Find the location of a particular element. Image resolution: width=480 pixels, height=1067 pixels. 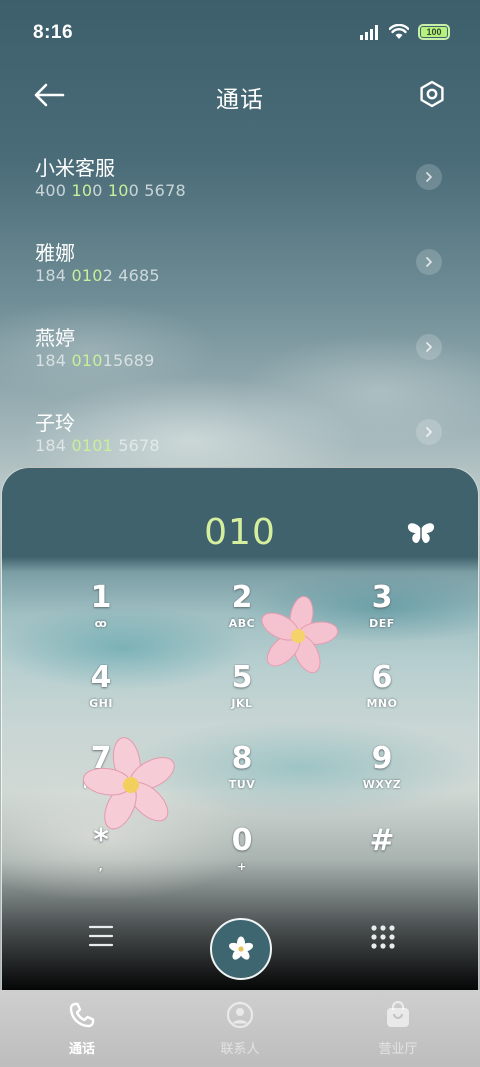

key-digit: 8 is located at coordinates (242, 758).